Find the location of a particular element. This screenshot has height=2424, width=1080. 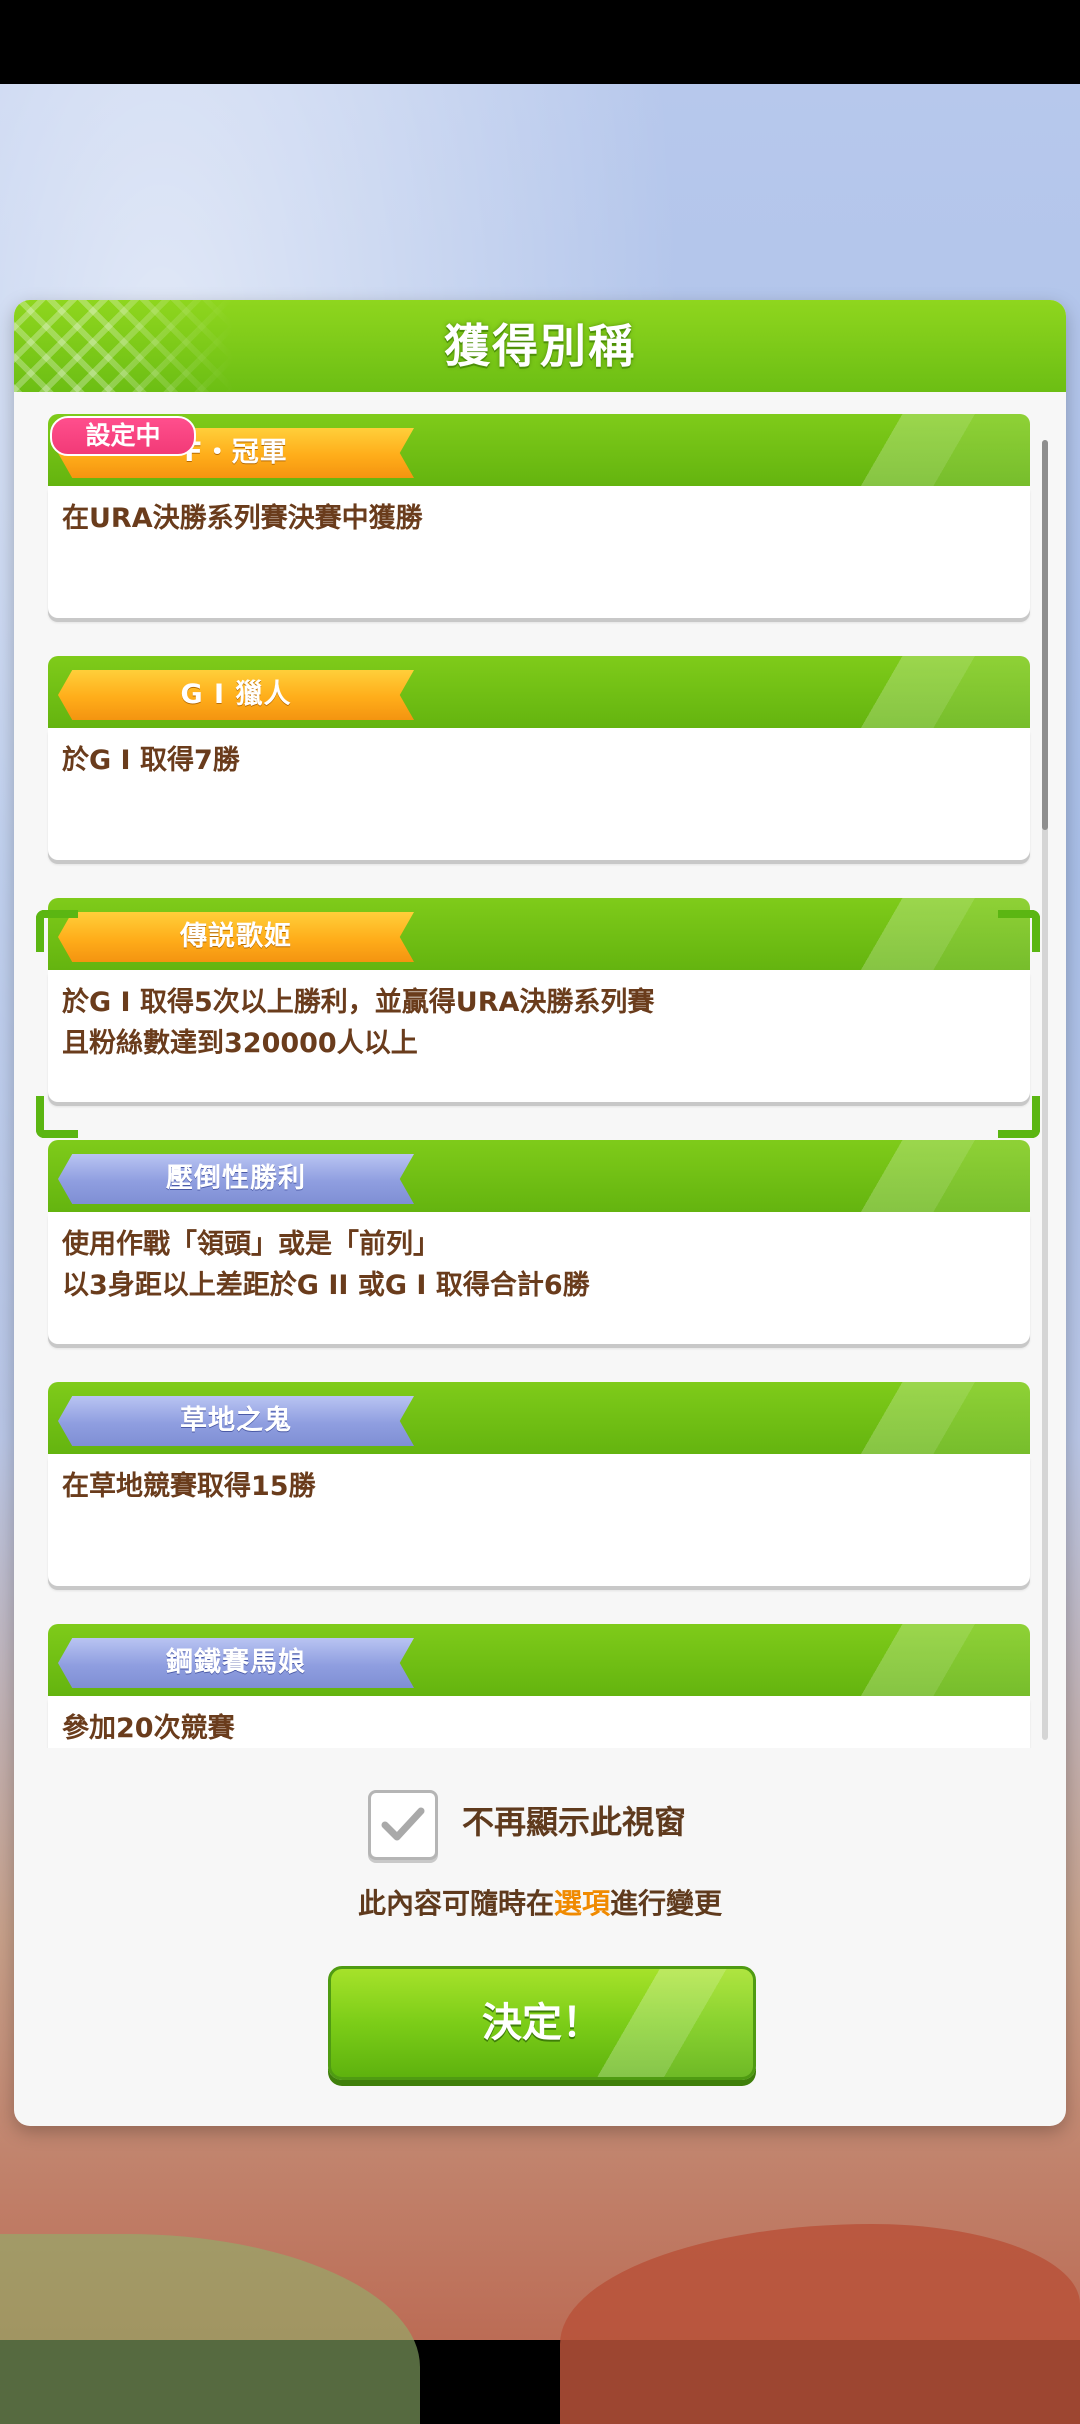

note-text: 此內容可隨時在 is located at coordinates (455, 1903).